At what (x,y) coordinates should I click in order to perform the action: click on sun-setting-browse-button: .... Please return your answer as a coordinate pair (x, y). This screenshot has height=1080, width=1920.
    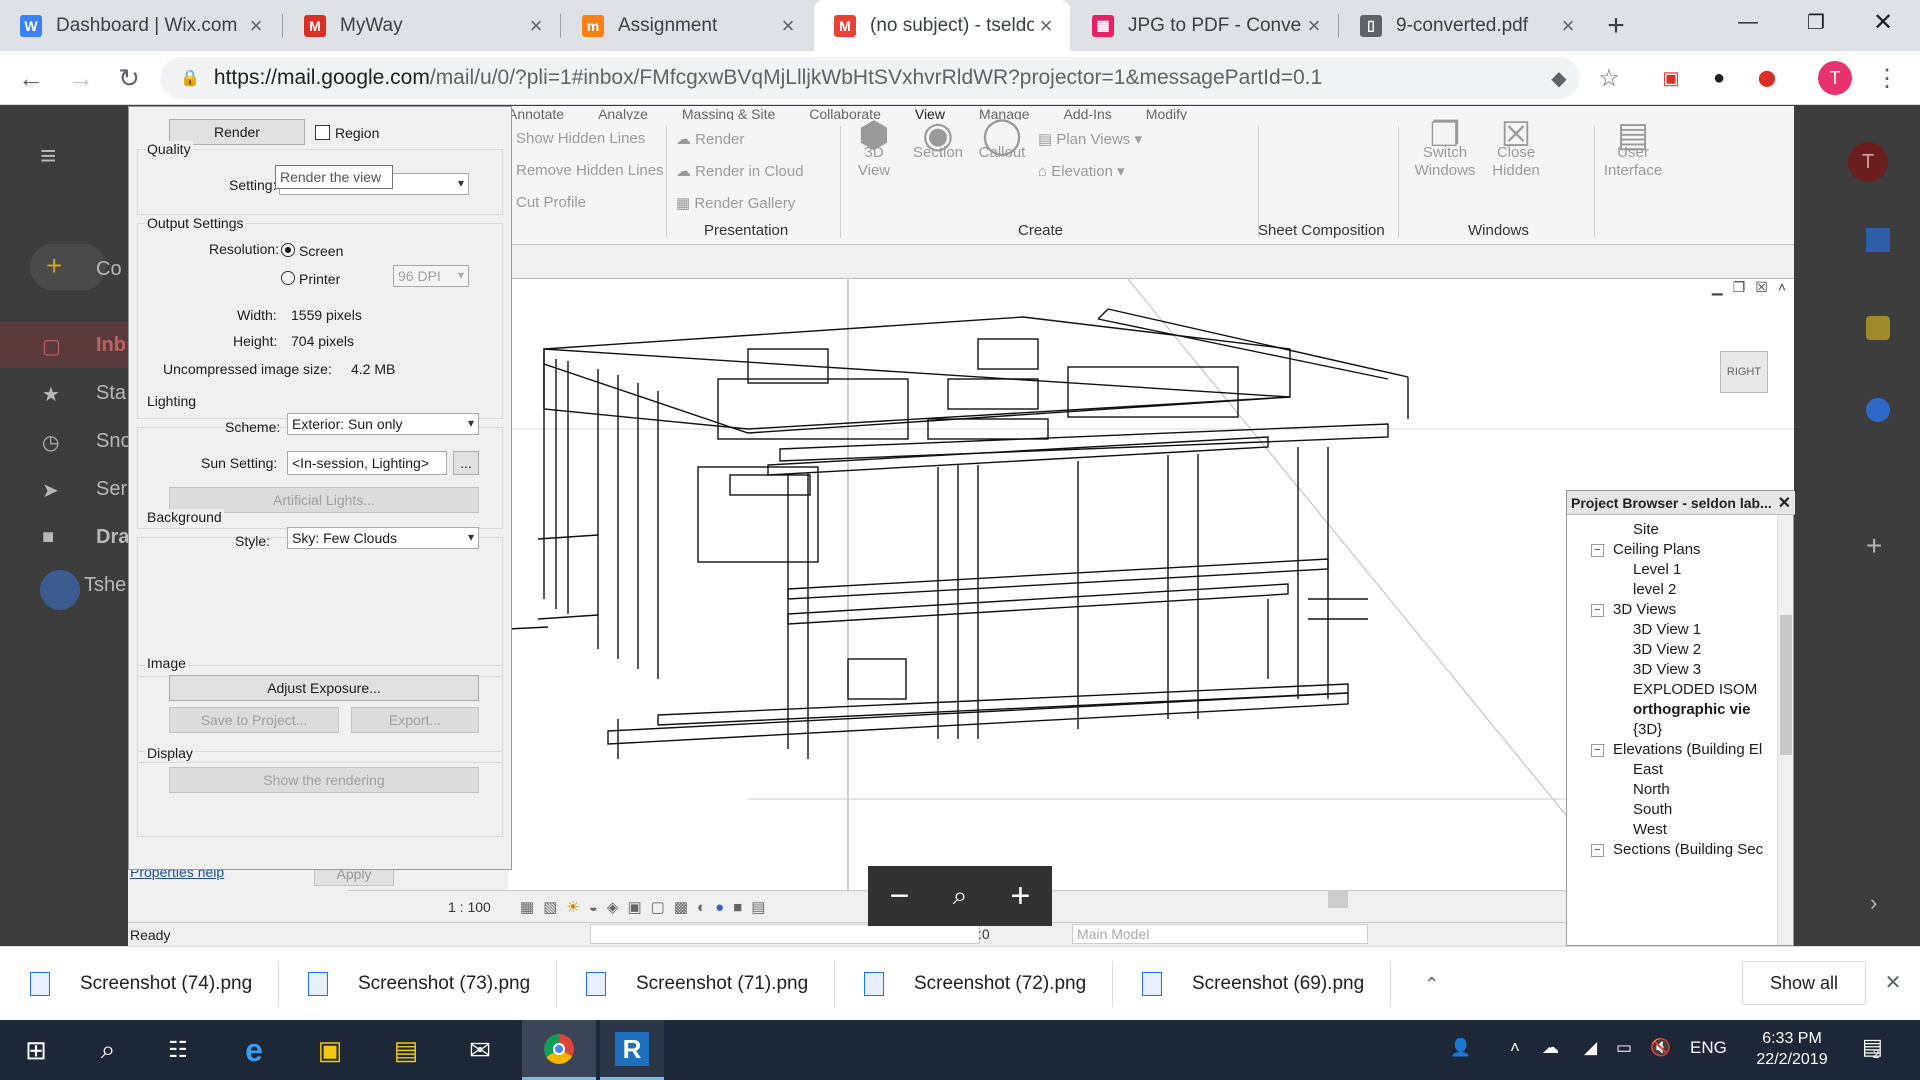
    Looking at the image, I should click on (466, 463).